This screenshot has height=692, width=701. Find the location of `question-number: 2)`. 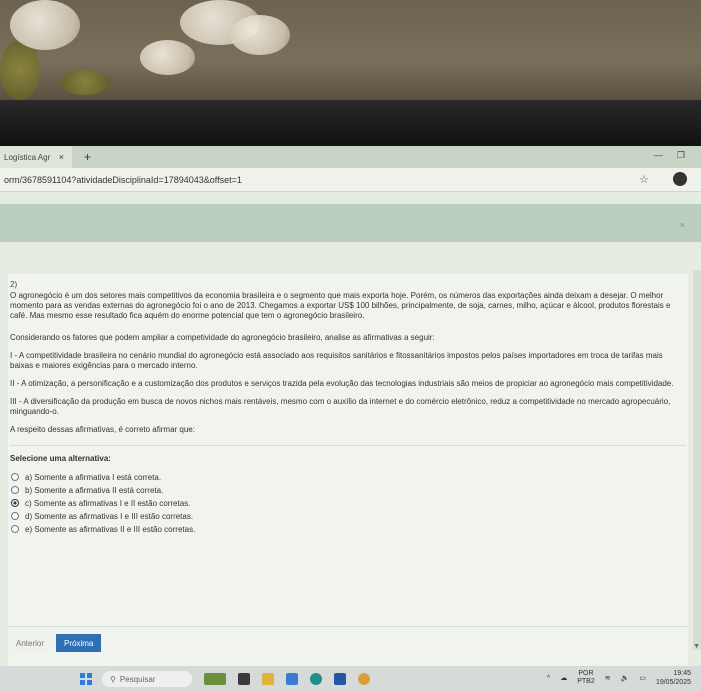

question-number: 2) is located at coordinates (14, 284).